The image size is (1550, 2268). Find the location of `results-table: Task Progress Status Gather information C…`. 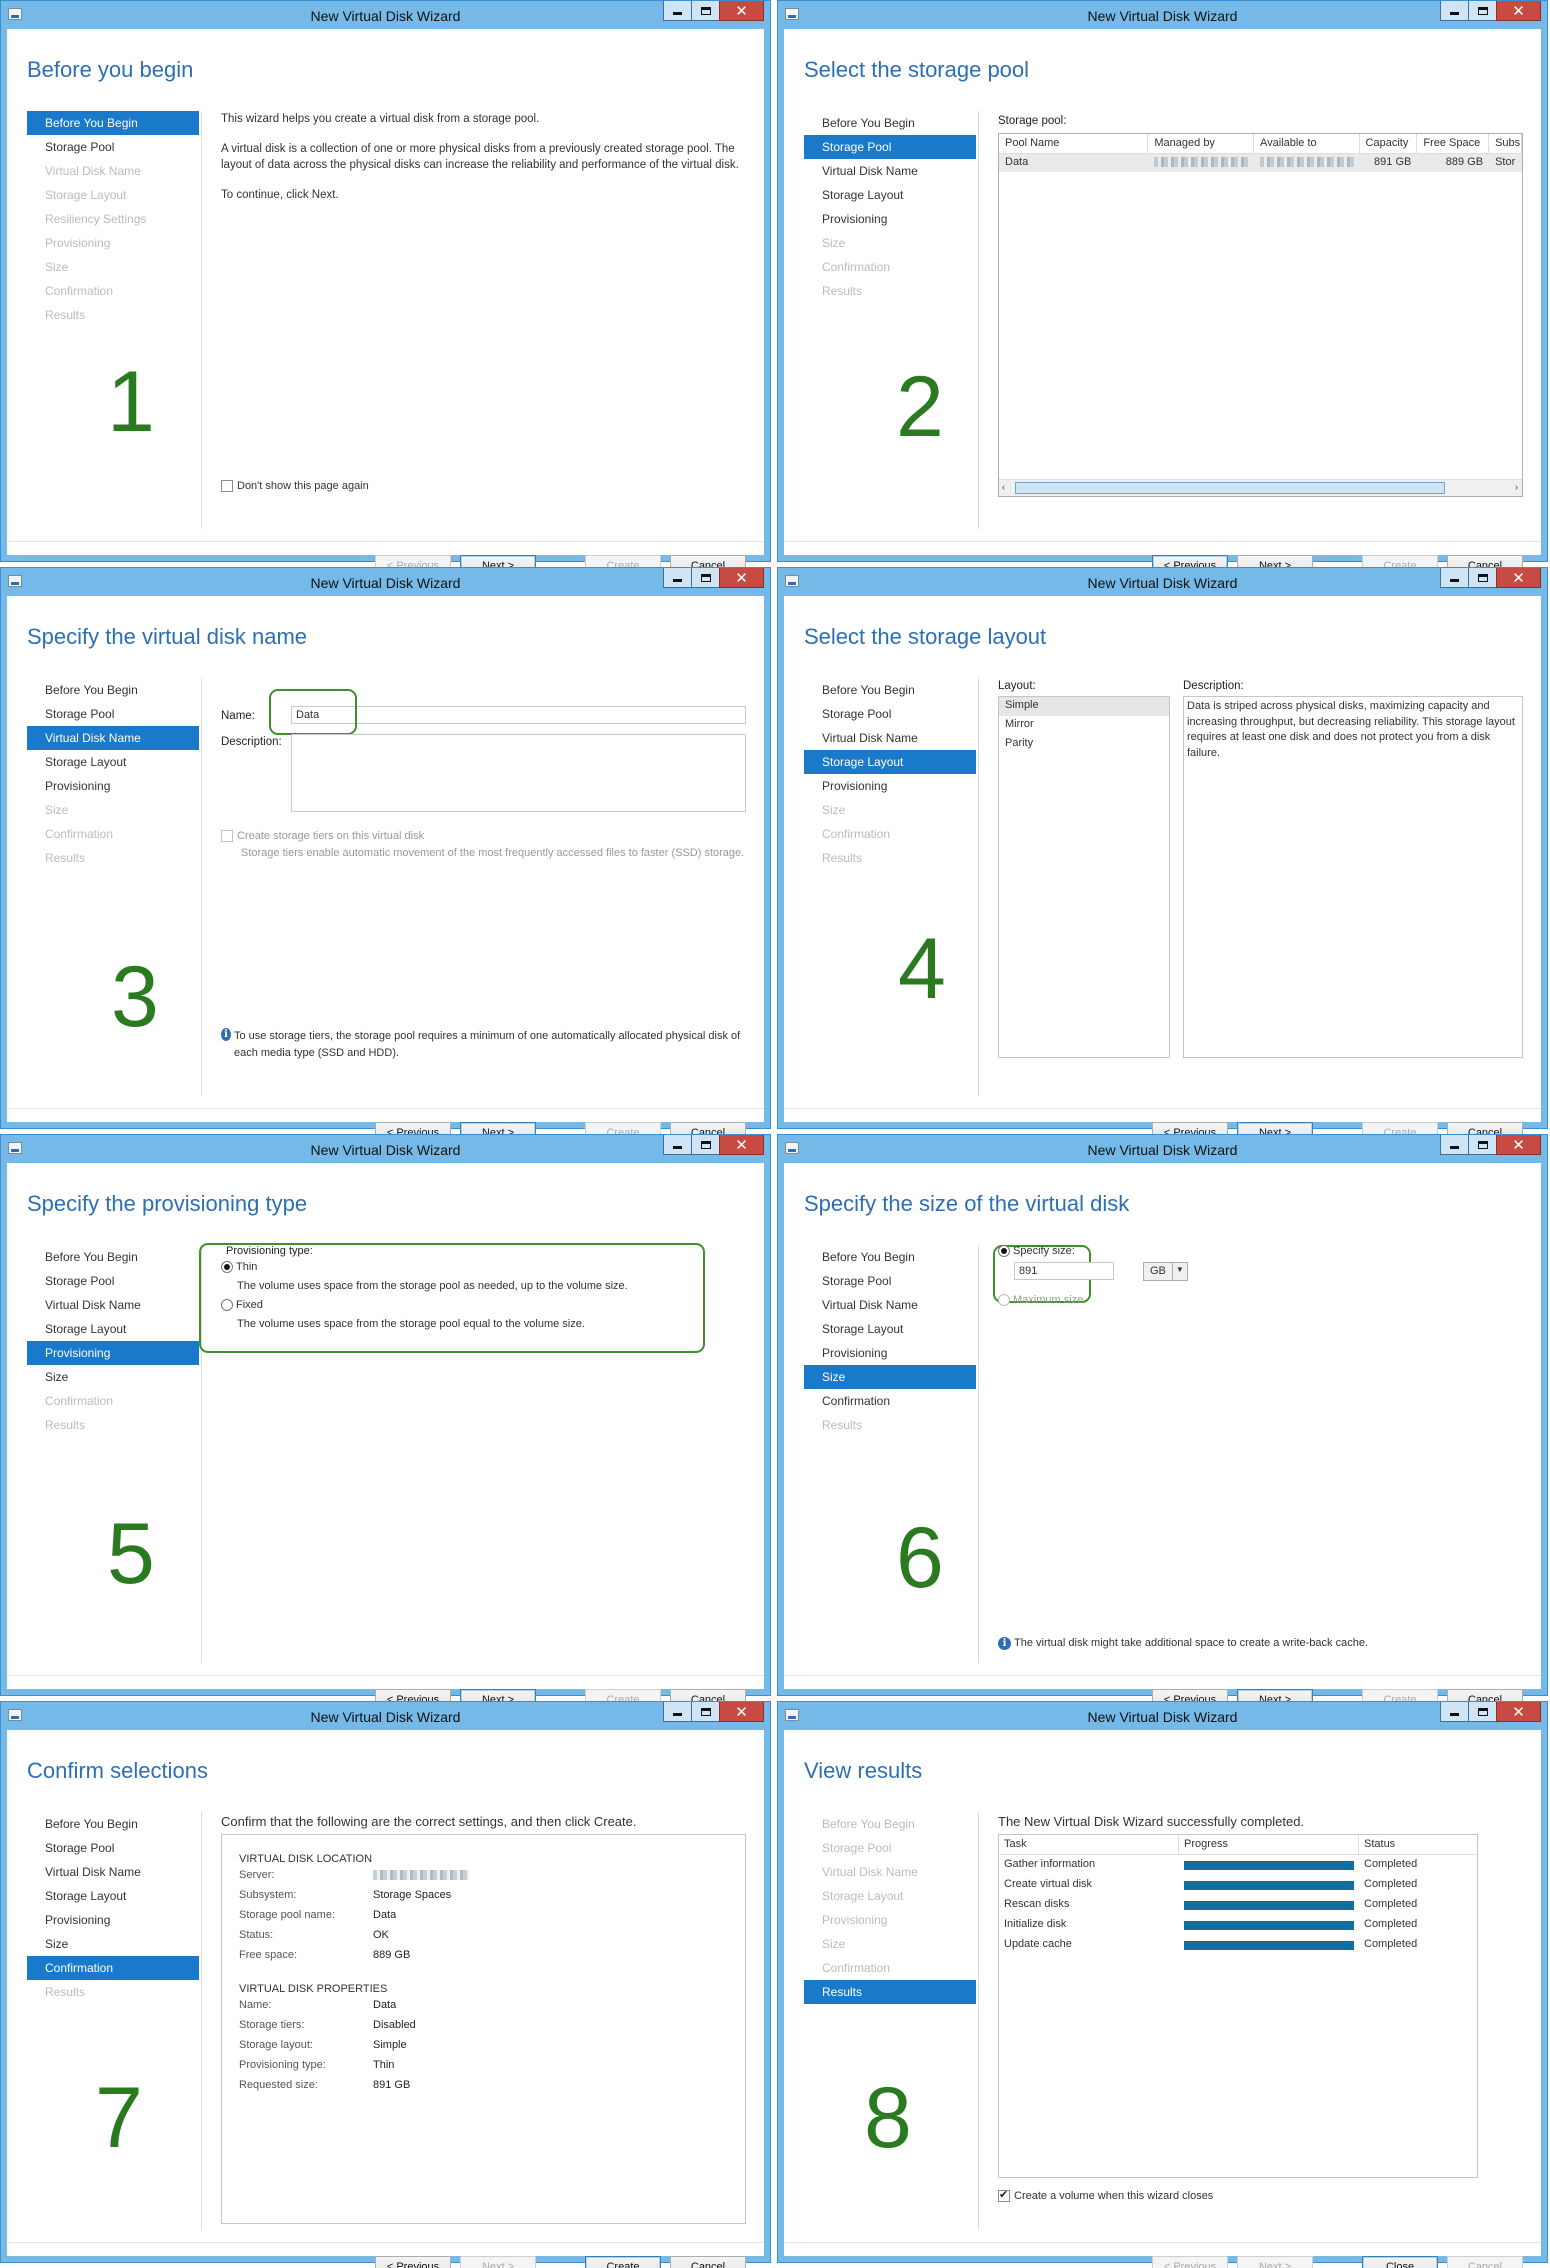

results-table: Task Progress Status Gather information C… is located at coordinates (1238, 2006).